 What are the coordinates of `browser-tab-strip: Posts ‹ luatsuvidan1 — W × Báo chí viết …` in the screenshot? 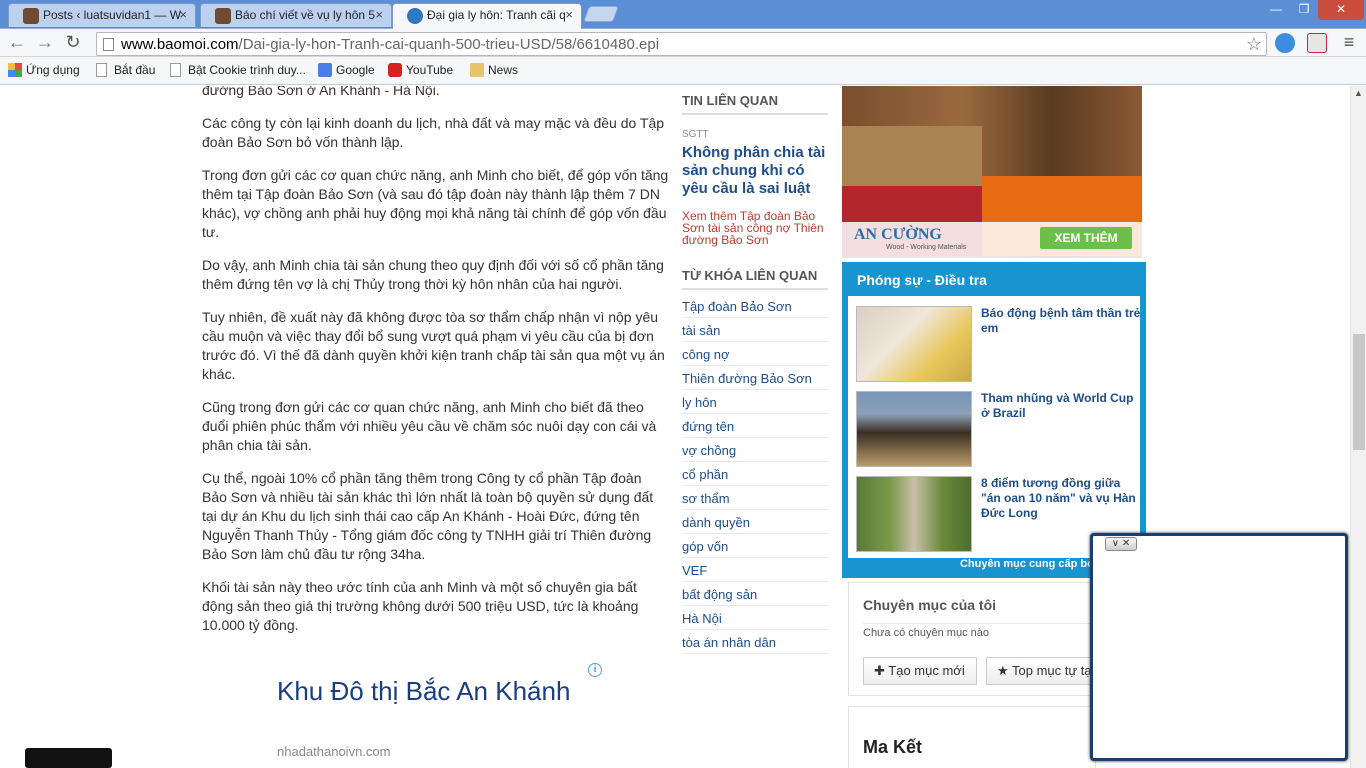 It's located at (683, 14).